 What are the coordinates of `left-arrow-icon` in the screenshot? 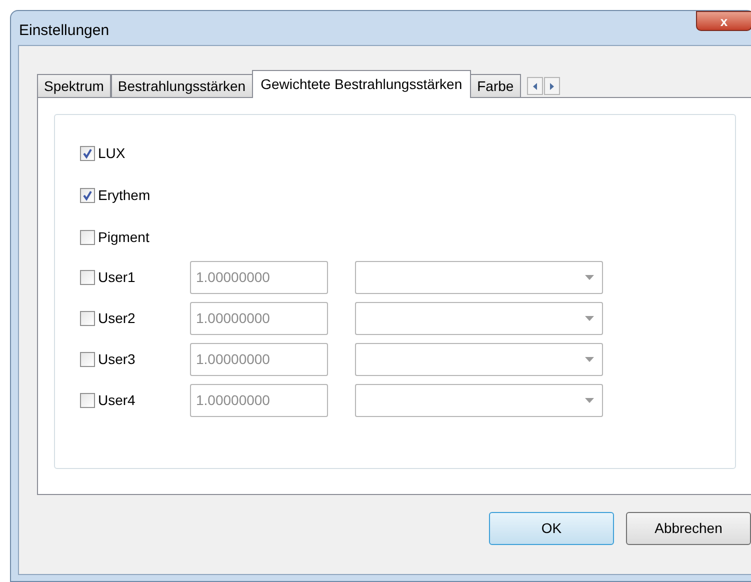 It's located at (534, 86).